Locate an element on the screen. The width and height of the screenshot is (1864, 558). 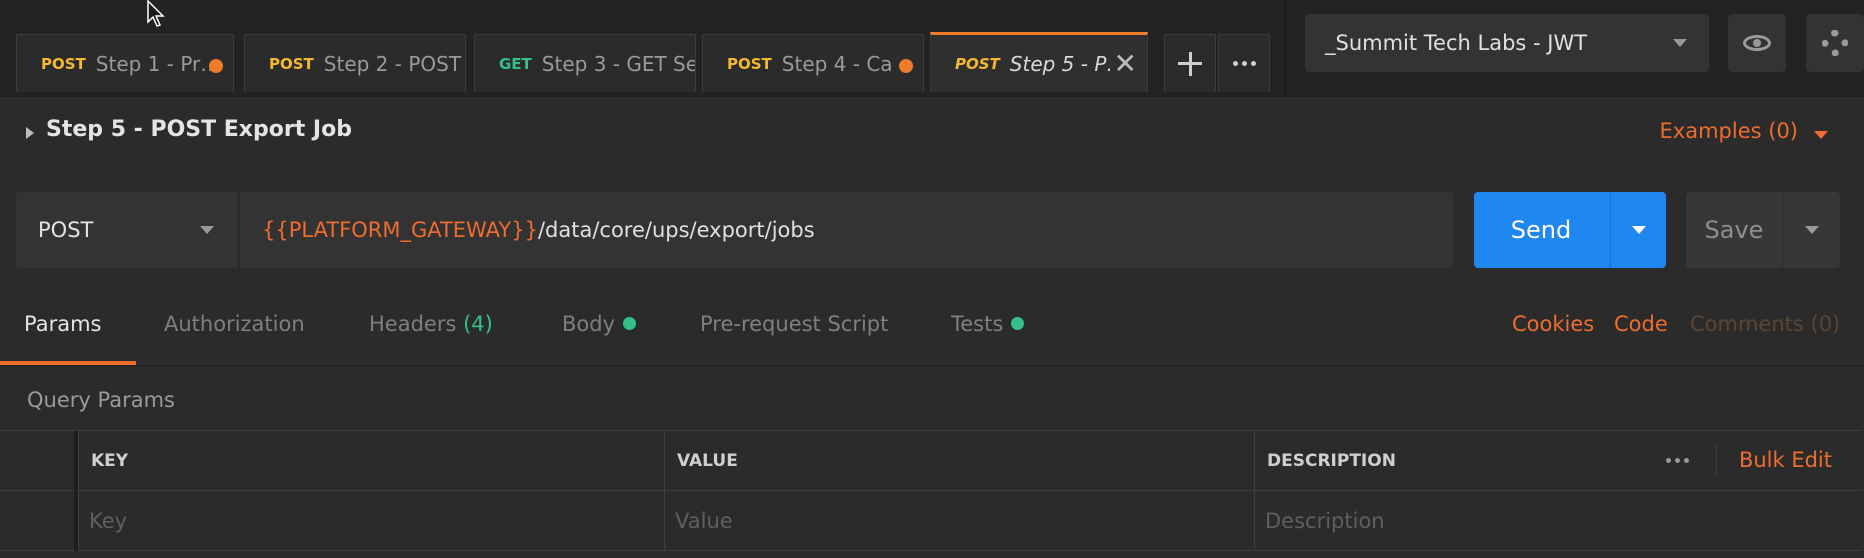
send-options-button is located at coordinates (1638, 230).